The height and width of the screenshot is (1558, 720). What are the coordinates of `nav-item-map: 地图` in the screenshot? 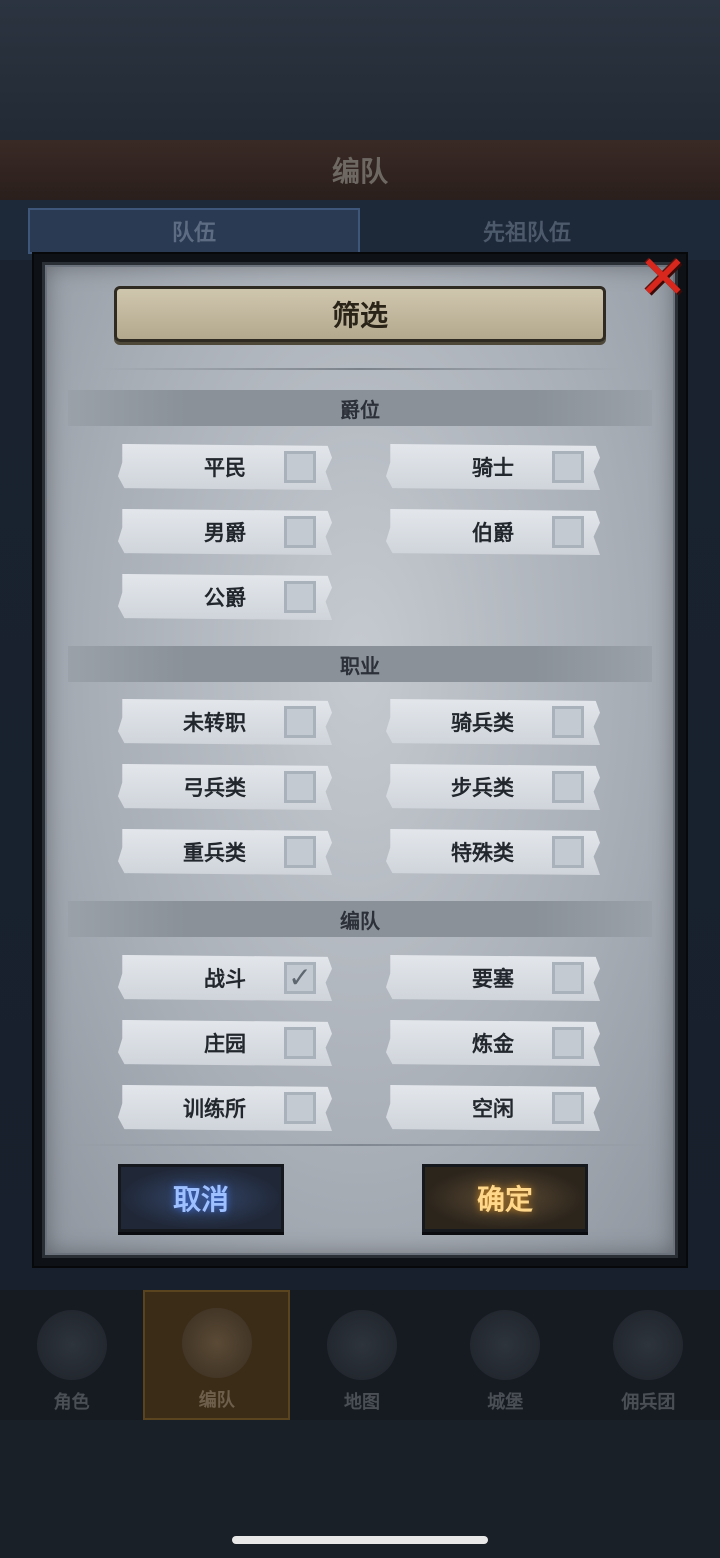 It's located at (361, 1355).